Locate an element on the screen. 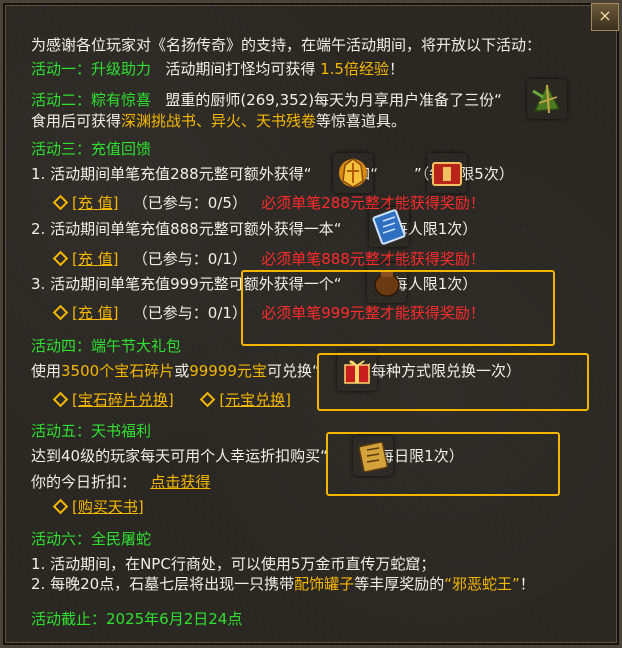 This screenshot has width=622, height=648. activity-4-title: 活动四：端午节大礼包 is located at coordinates (106, 346).